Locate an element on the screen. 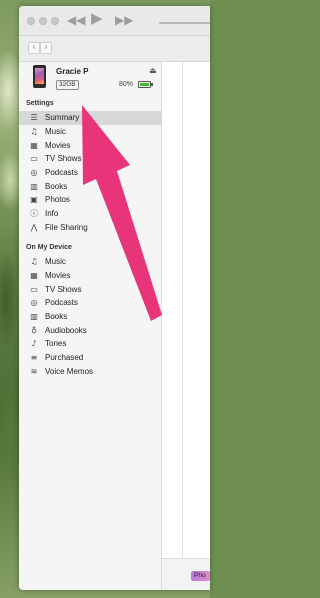 This screenshot has height=598, width=320. capacity-badge: 32GB is located at coordinates (67, 85).